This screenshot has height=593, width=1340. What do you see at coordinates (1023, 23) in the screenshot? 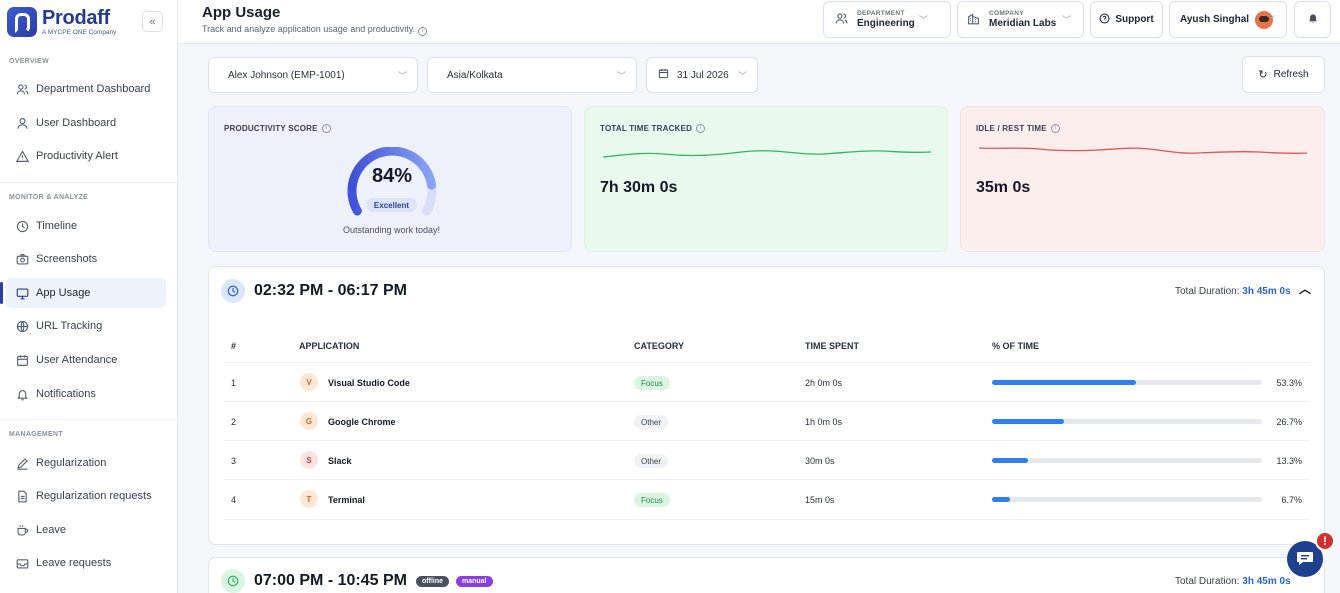
I see `company-value: Meridian Labs` at bounding box center [1023, 23].